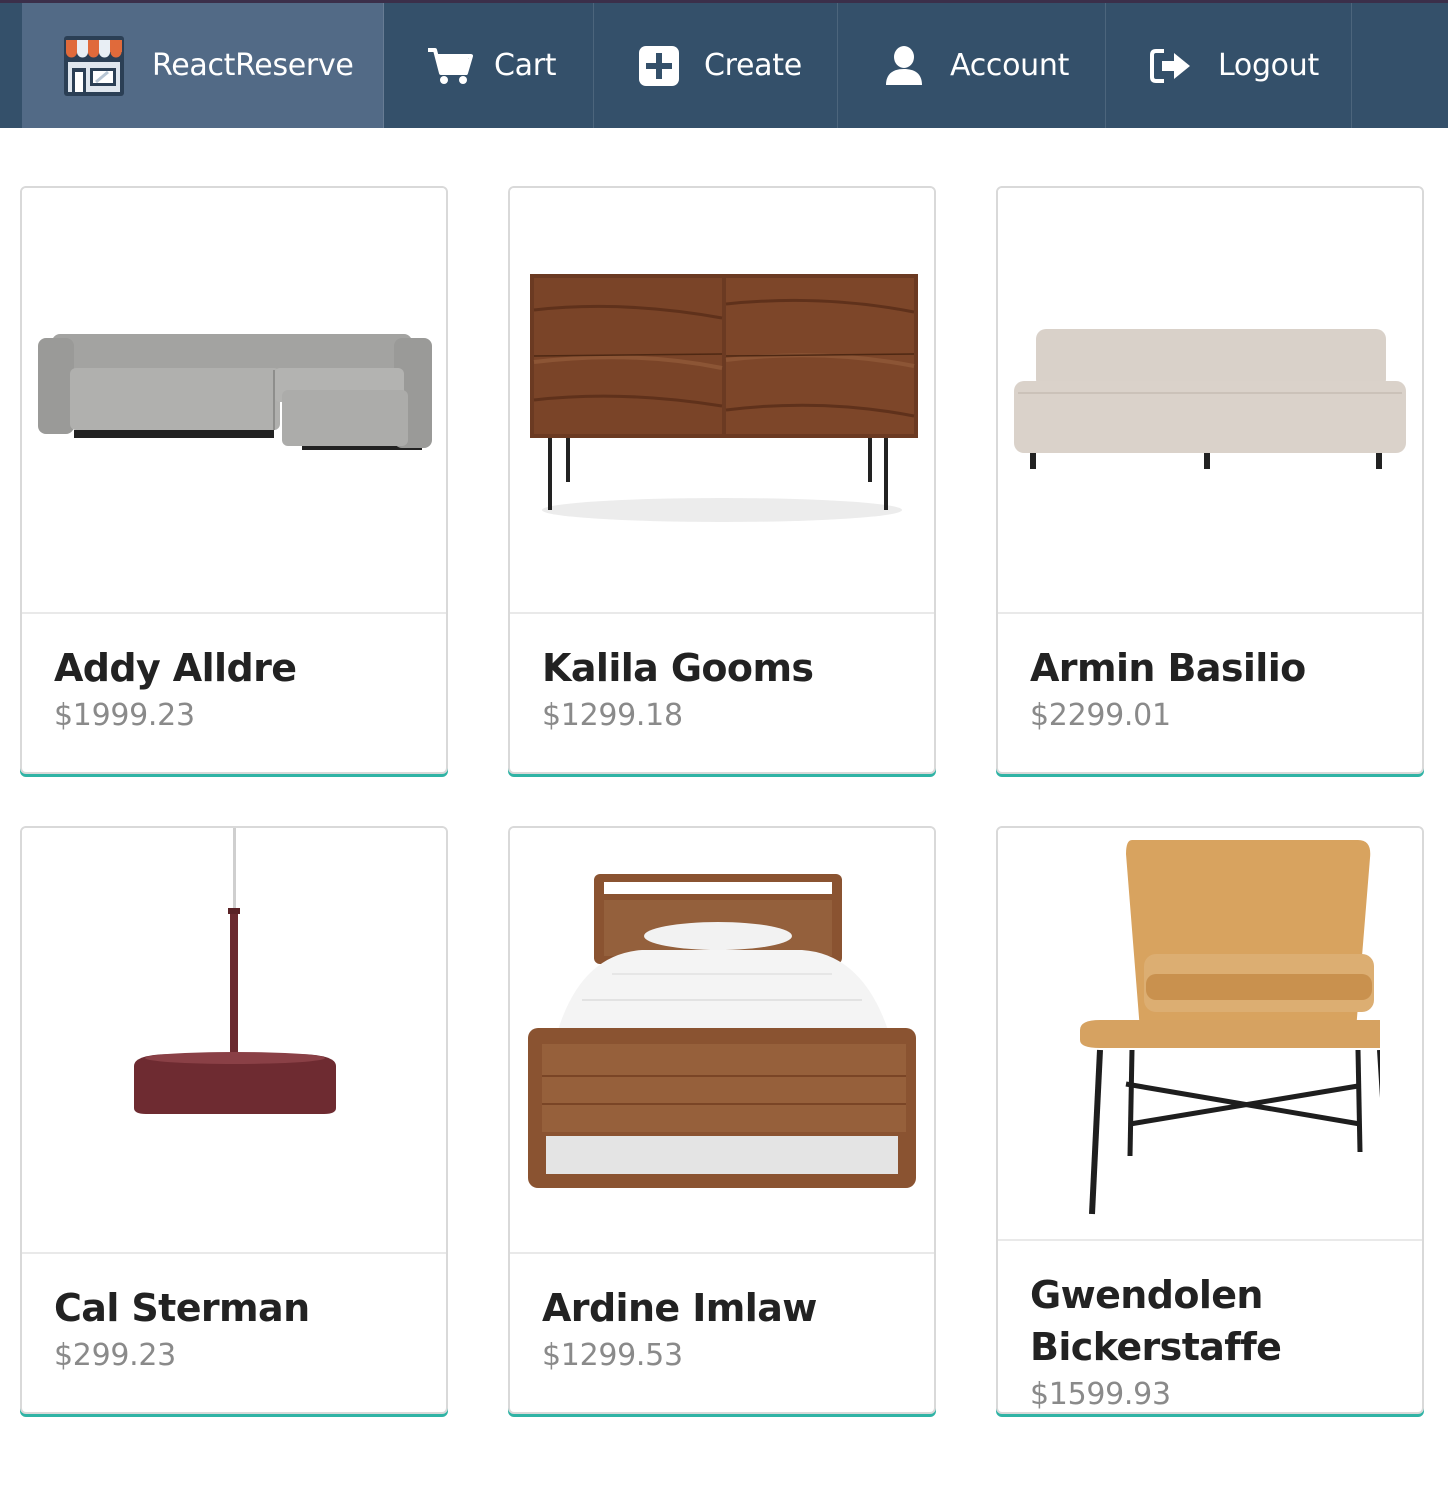 The image size is (1448, 1506). What do you see at coordinates (904, 66) in the screenshot?
I see `user-icon` at bounding box center [904, 66].